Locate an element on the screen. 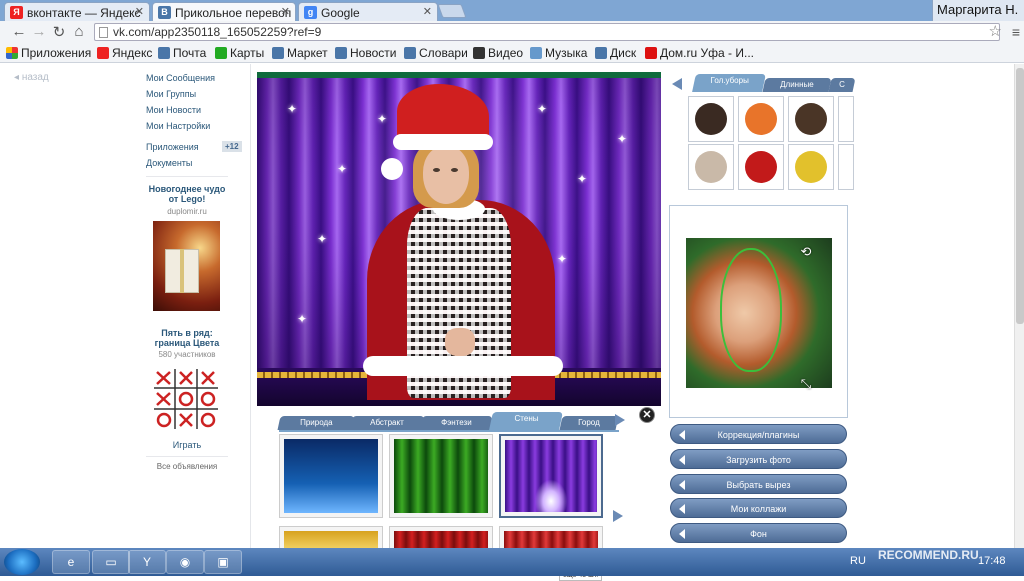 Image resolution: width=1024 pixels, height=581 pixels. windows-taskbar: e ▭ Y ◉ ▣ RU RECOMMEND.RU 17:48 is located at coordinates (512, 562).